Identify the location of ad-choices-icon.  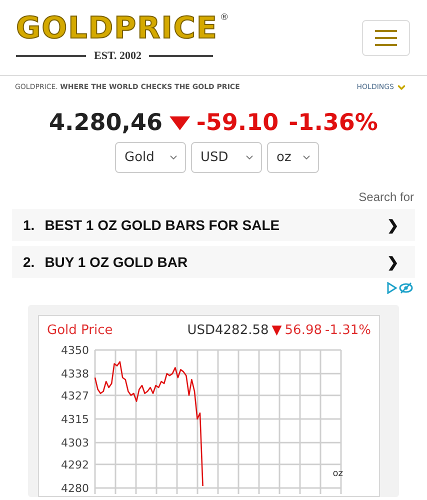
(400, 288).